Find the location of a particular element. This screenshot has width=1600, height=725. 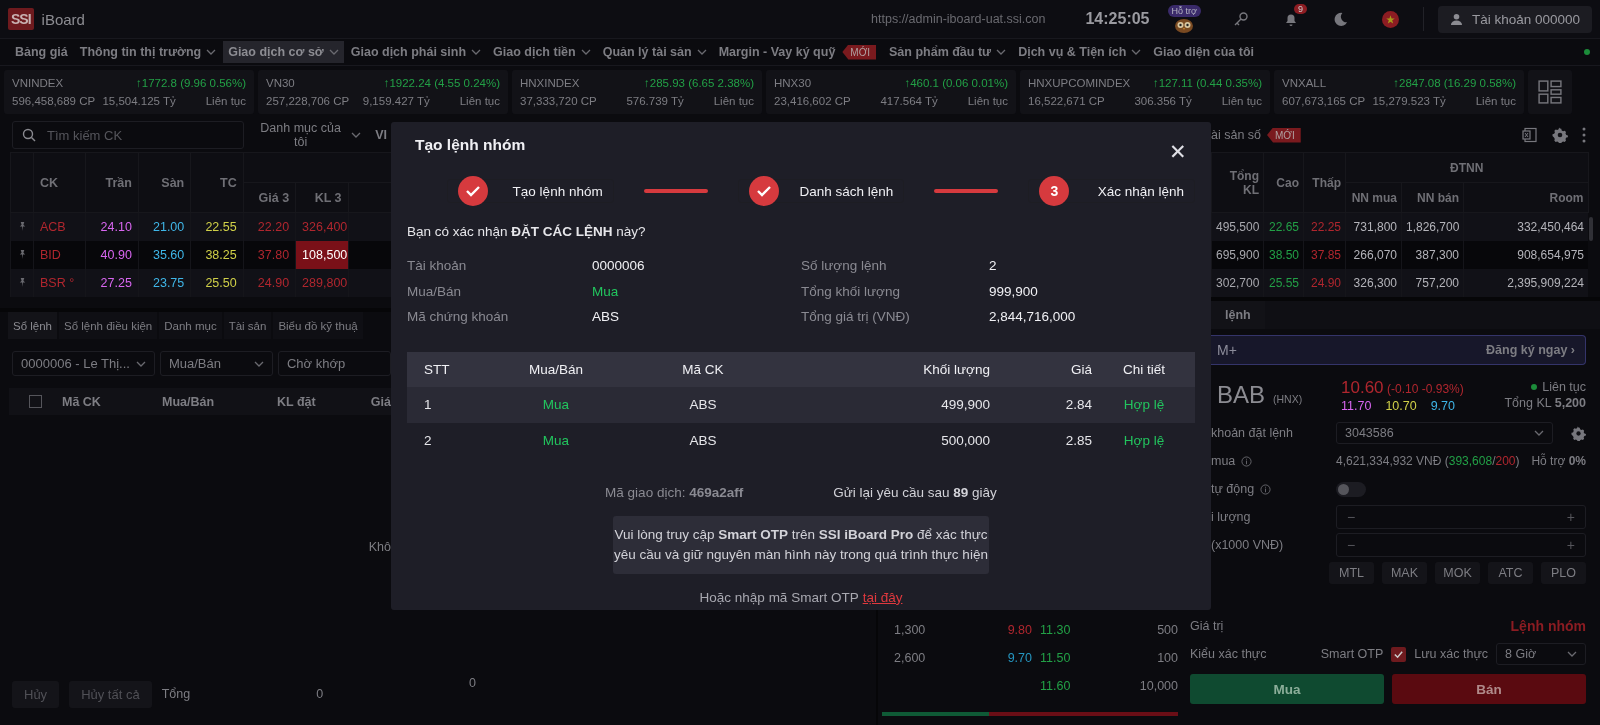

session-status: Liên tục is located at coordinates (1564, 387).